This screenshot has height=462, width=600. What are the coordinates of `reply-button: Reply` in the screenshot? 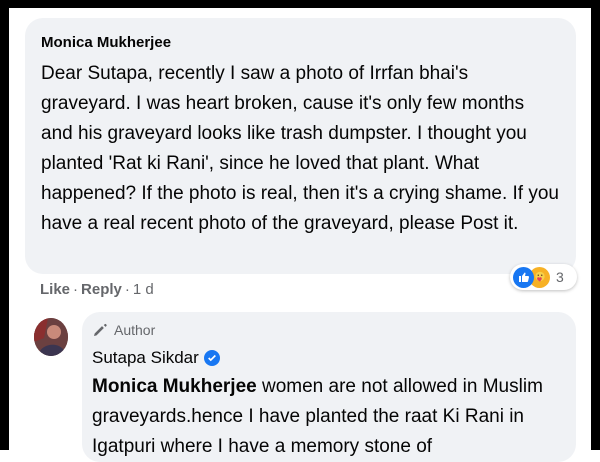 It's located at (101, 289).